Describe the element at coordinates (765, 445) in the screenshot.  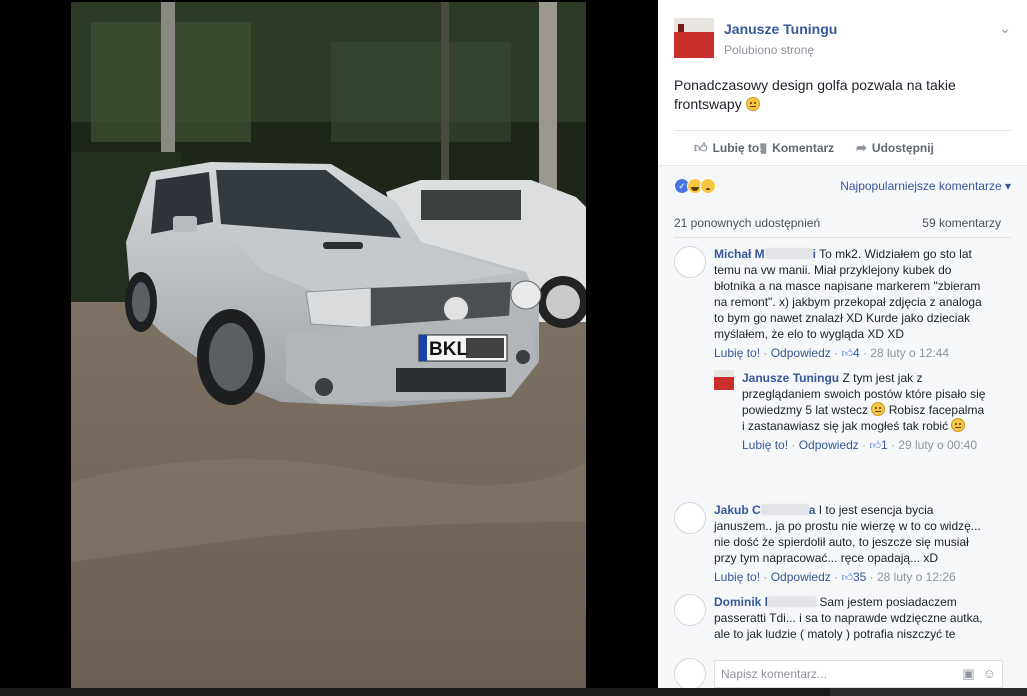
I see `reply-like-link: Lubię to!` at that location.